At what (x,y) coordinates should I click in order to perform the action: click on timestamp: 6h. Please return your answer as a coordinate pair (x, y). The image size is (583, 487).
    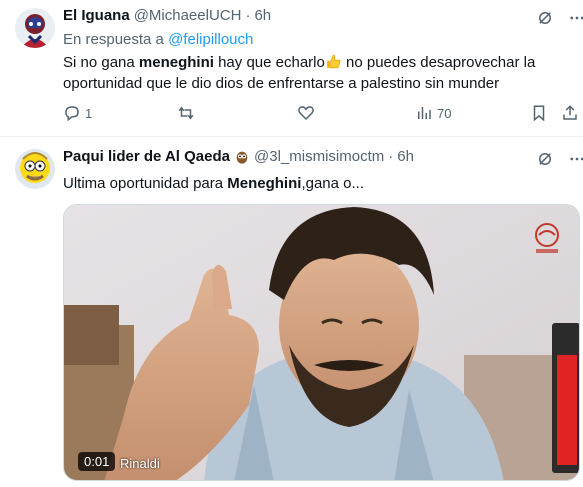
    Looking at the image, I should click on (405, 156).